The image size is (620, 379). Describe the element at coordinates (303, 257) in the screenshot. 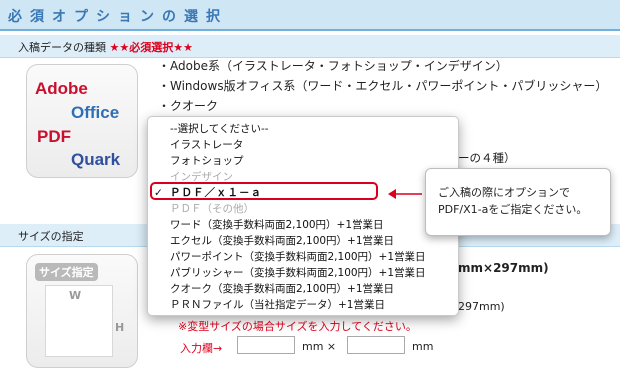

I see `dropdown-option: パワーポイント（変換手数料両面2,100円）+1営業日` at that location.